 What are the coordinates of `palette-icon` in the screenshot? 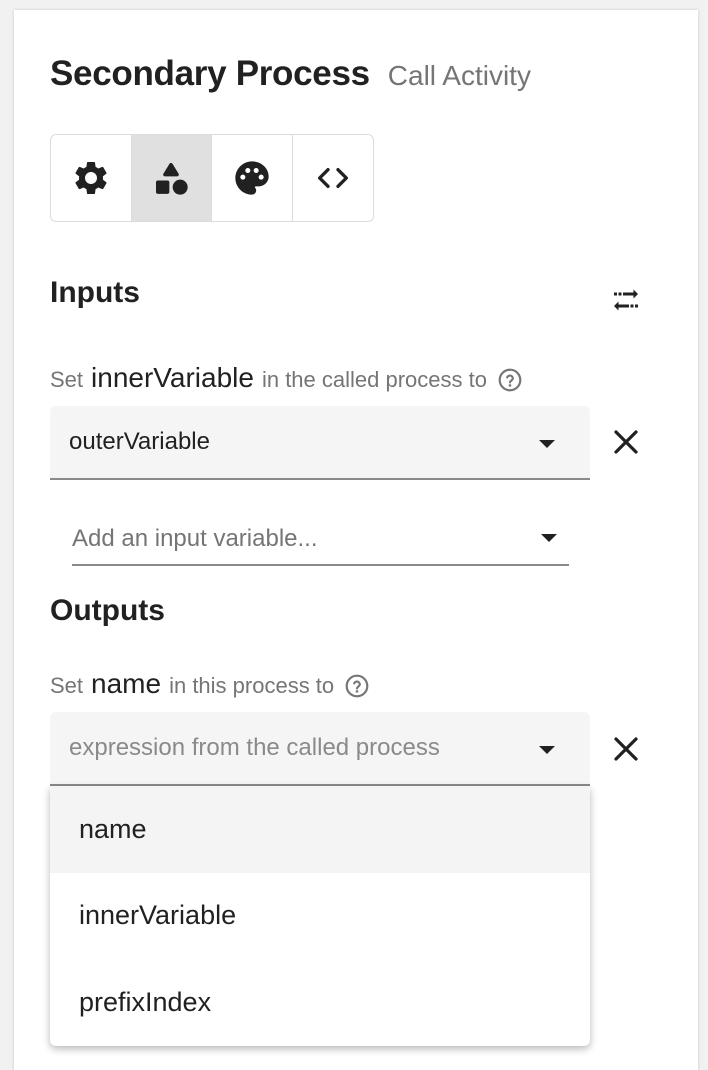 It's located at (252, 178).